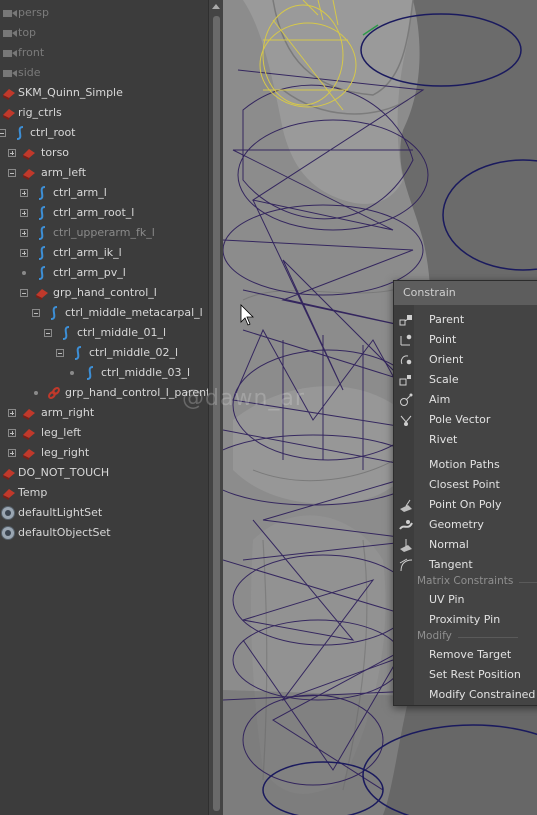  I want to click on outliner-item-side: side, so click(104, 73).